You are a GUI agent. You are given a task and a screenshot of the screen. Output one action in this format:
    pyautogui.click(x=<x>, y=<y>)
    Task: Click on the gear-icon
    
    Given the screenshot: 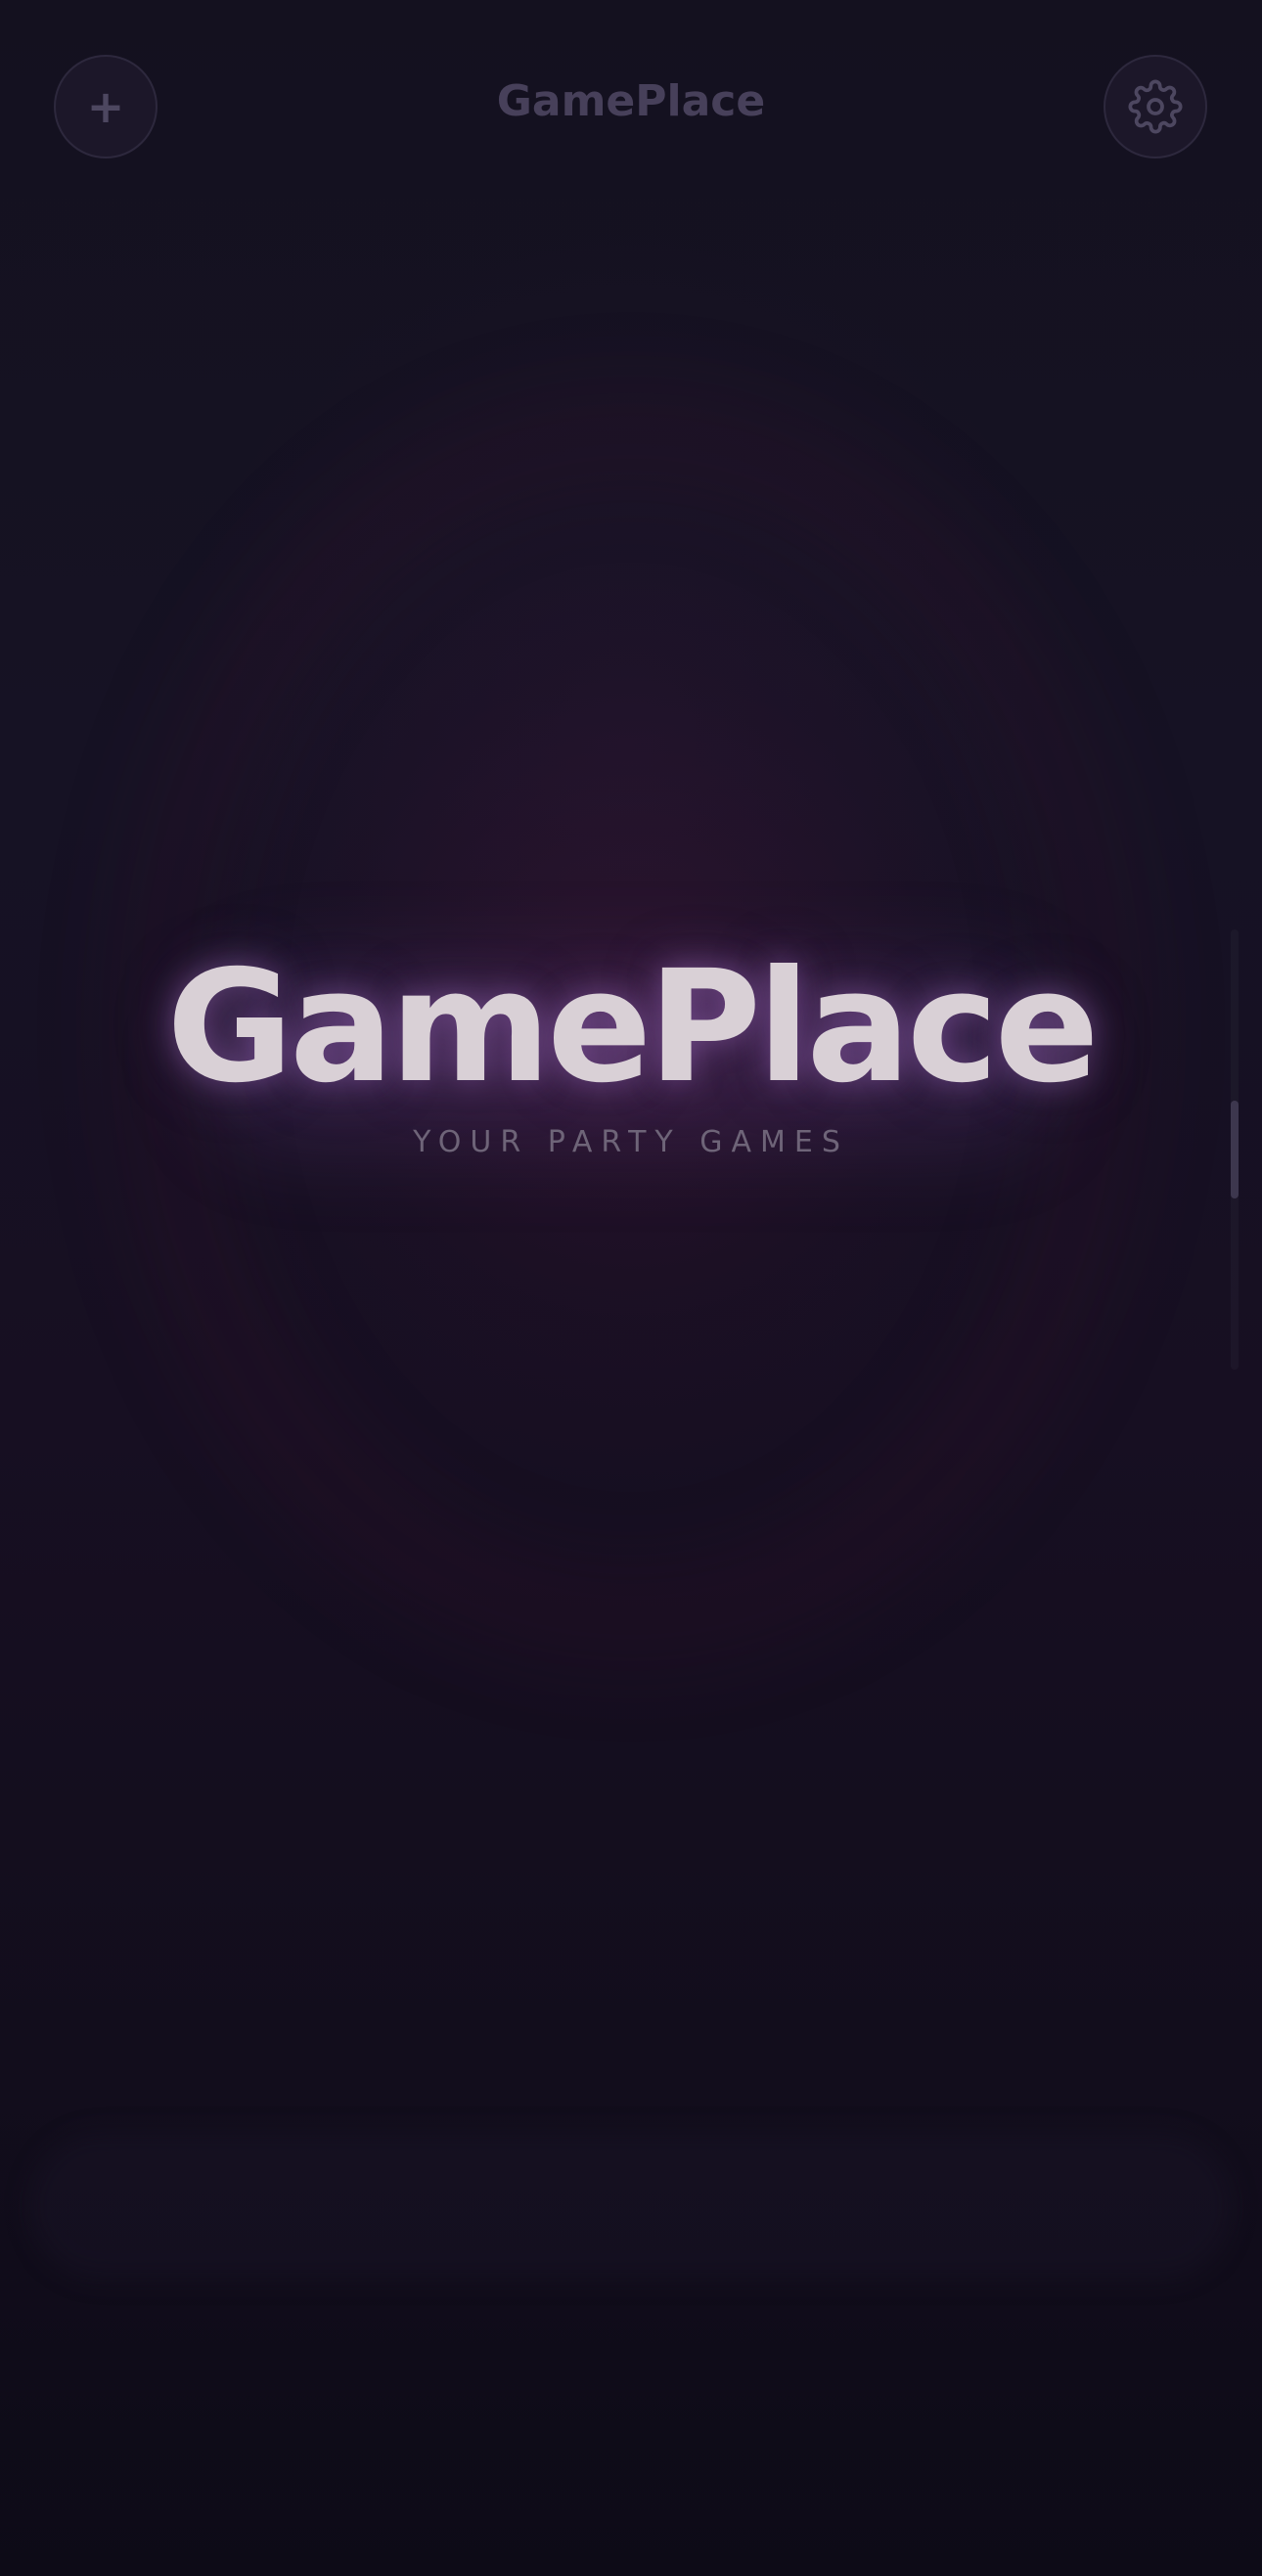 What is the action you would take?
    pyautogui.click(x=1156, y=106)
    